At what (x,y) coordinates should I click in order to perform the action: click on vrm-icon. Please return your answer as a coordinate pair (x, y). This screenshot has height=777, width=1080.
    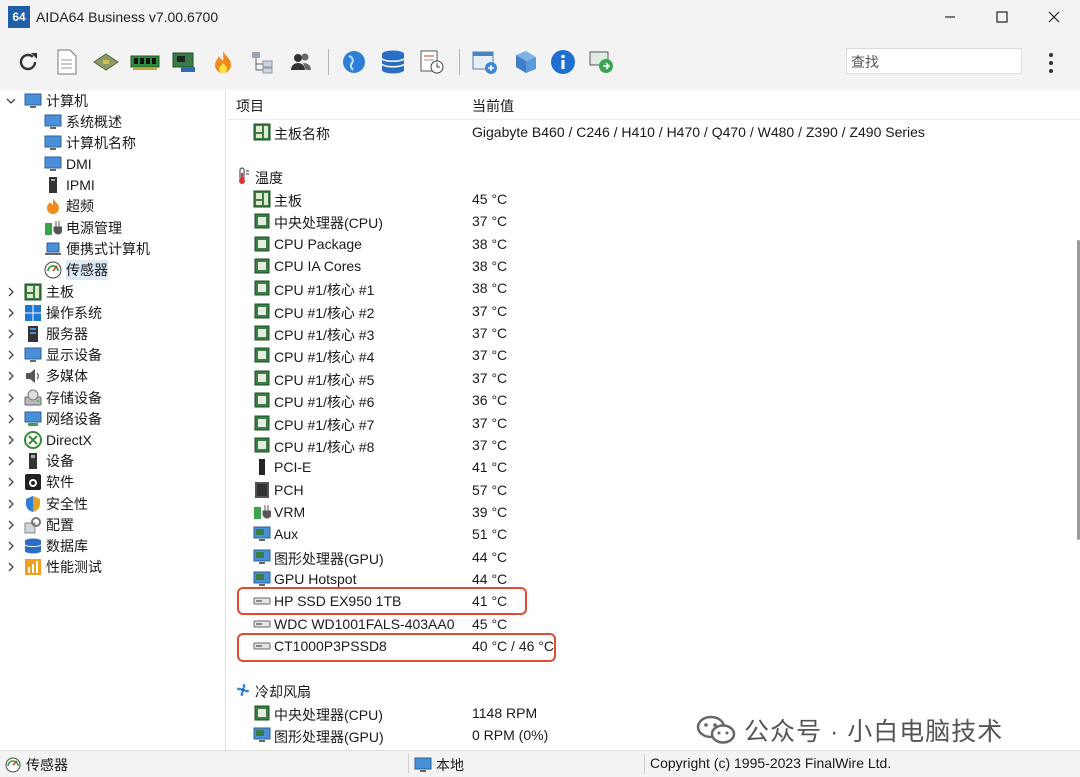
    Looking at the image, I should click on (262, 512).